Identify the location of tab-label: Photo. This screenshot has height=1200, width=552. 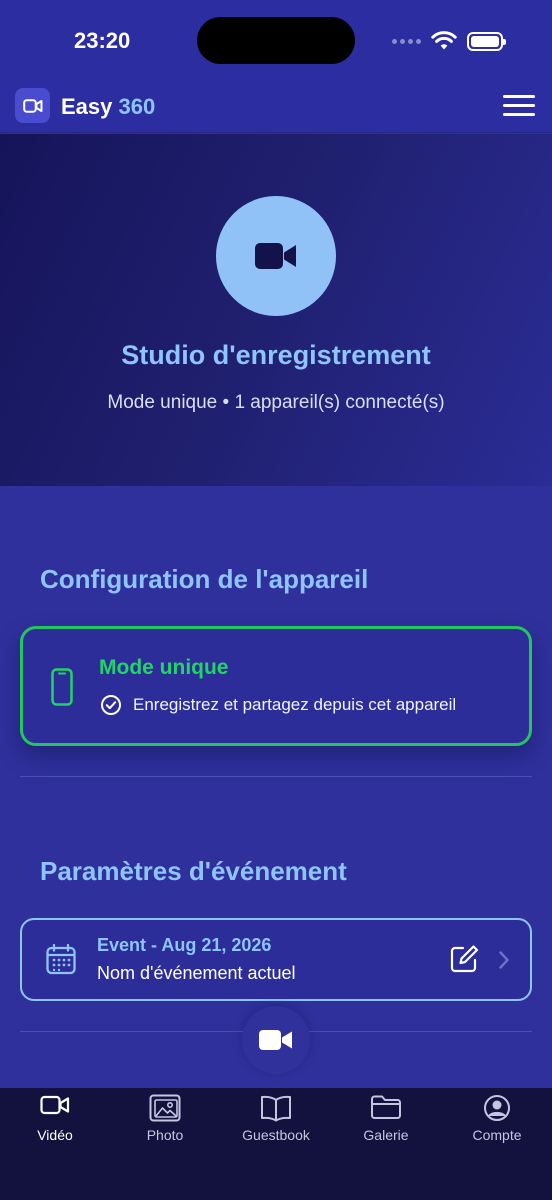
(165, 1135).